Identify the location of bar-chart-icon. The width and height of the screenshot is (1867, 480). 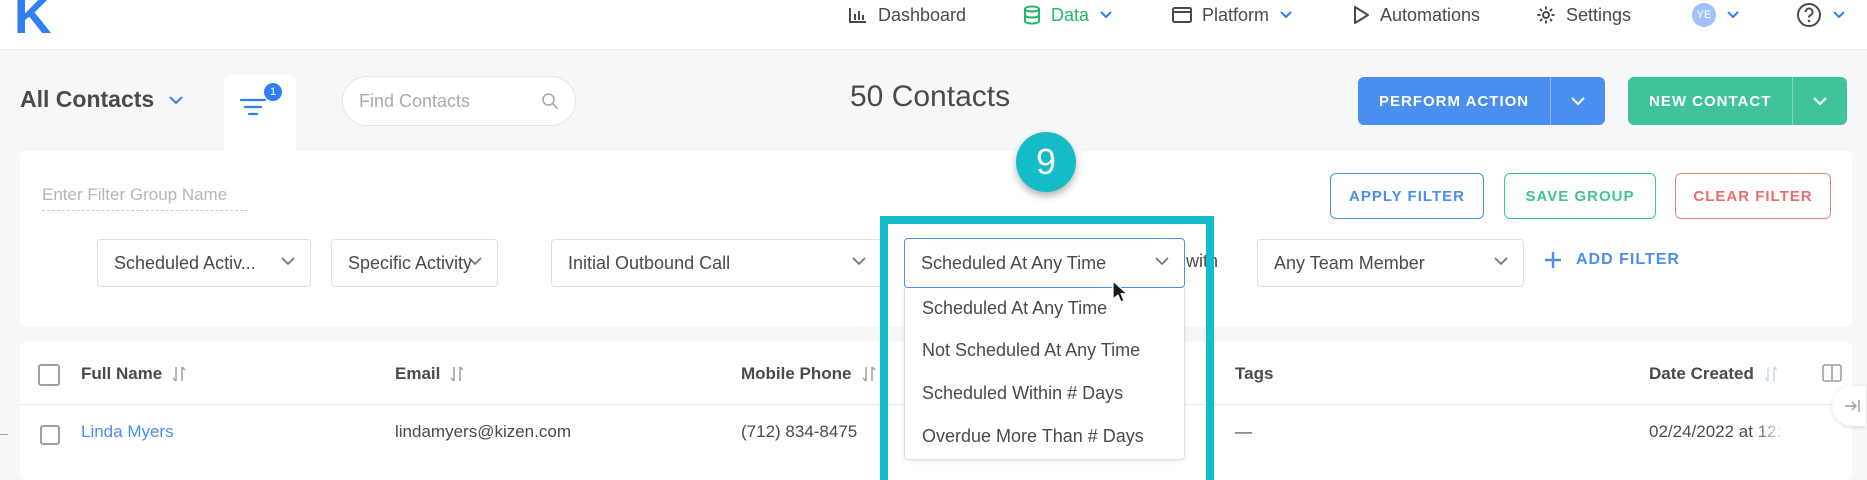
(857, 15).